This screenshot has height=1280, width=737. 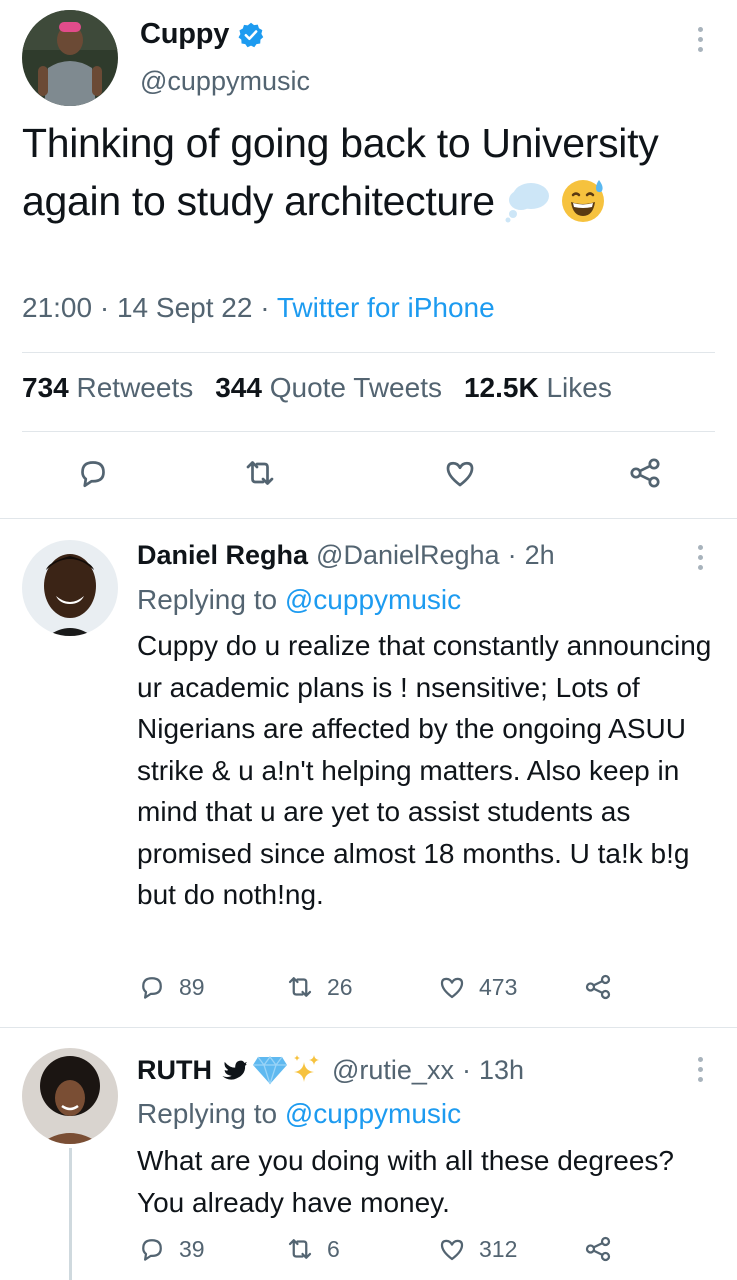 I want to click on retweet-button: 6, so click(x=312, y=1249).